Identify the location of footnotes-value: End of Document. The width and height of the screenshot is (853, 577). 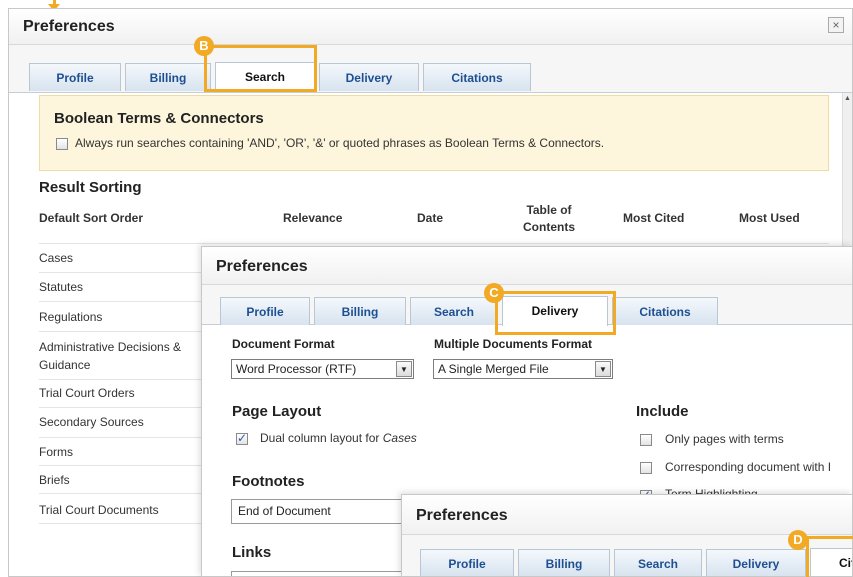
(284, 511).